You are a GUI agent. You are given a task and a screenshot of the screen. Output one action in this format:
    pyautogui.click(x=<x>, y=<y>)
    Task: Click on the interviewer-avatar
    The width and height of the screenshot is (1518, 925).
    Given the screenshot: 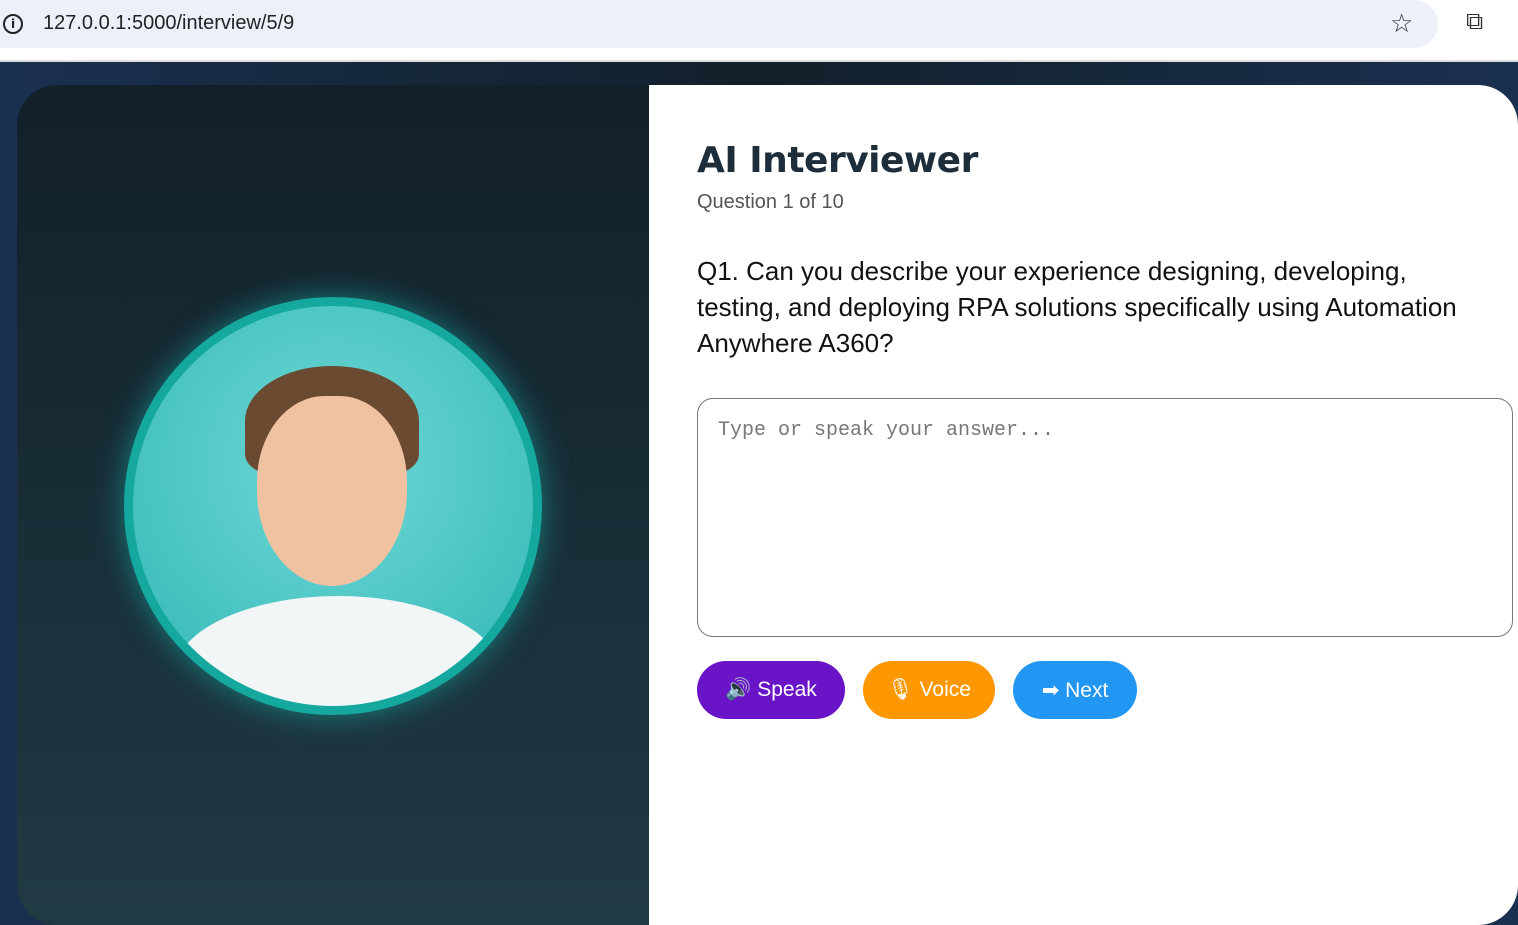 What is the action you would take?
    pyautogui.click(x=333, y=506)
    